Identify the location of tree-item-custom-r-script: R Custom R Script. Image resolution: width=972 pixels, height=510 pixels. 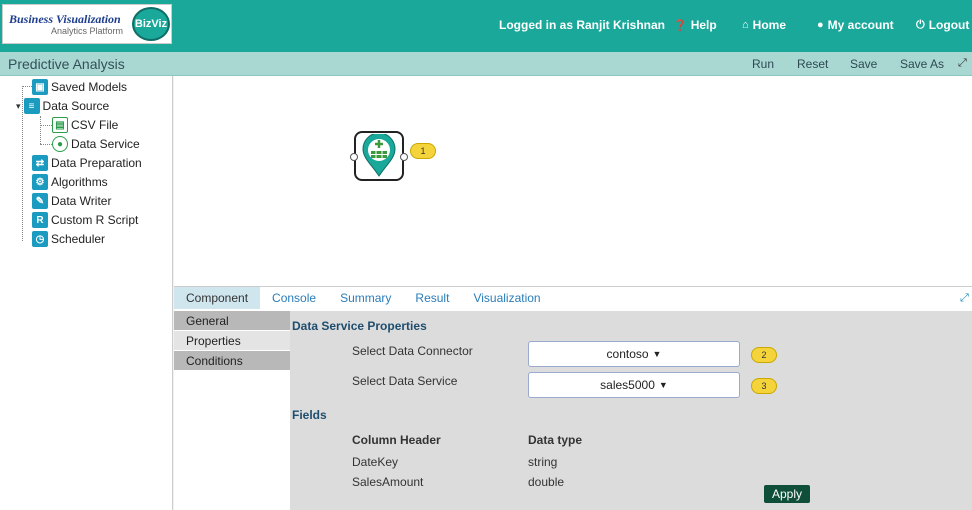
(85, 220).